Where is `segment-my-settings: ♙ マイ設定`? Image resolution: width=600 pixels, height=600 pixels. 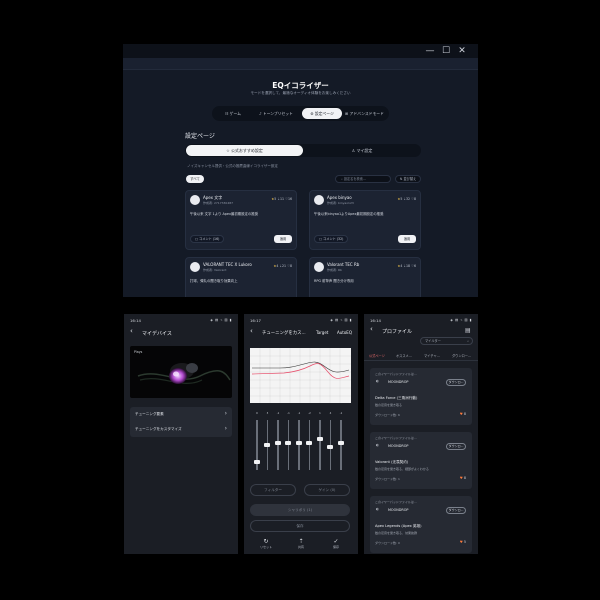 segment-my-settings: ♙ マイ設定 is located at coordinates (362, 150).